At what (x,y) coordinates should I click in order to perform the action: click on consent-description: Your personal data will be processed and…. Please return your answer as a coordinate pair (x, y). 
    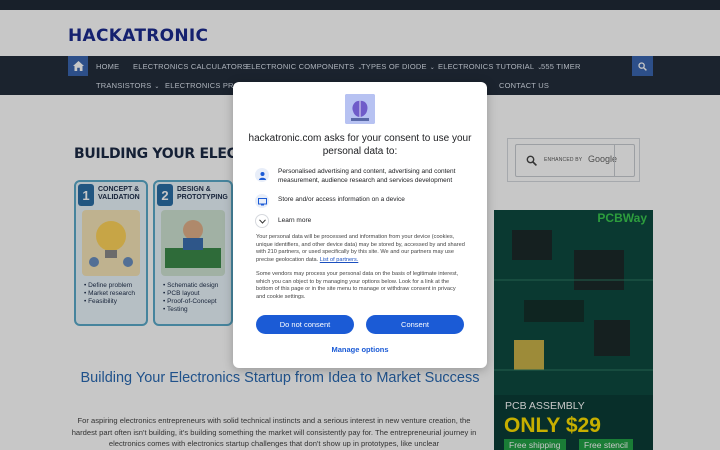
    Looking at the image, I should click on (360, 248).